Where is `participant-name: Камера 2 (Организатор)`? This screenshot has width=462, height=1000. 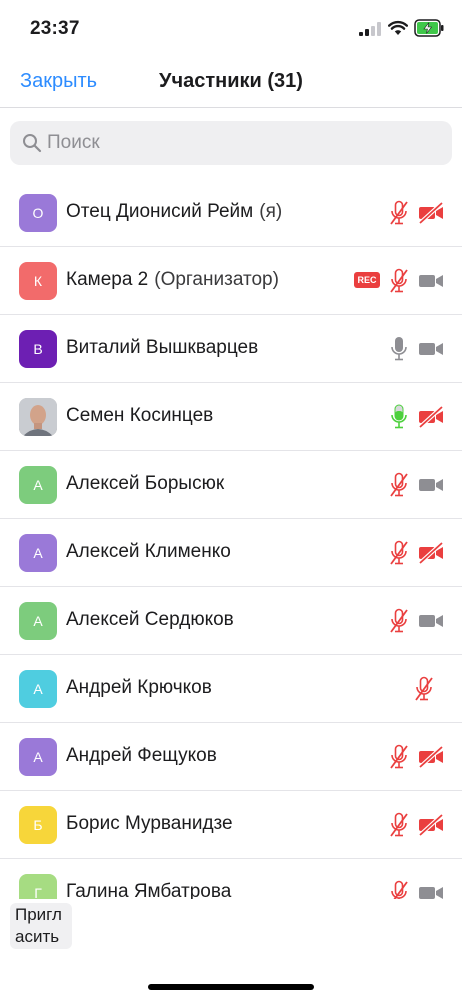
participant-name: Камера 2 (Организатор) is located at coordinates (172, 280).